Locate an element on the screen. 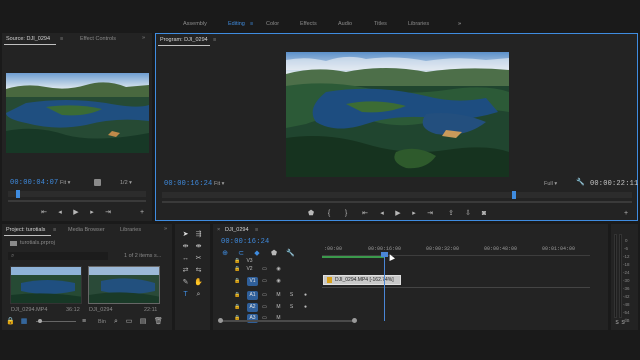 Image resolution: width=640 pixels, height=360 pixels. source-zoom-bar is located at coordinates (77, 201).